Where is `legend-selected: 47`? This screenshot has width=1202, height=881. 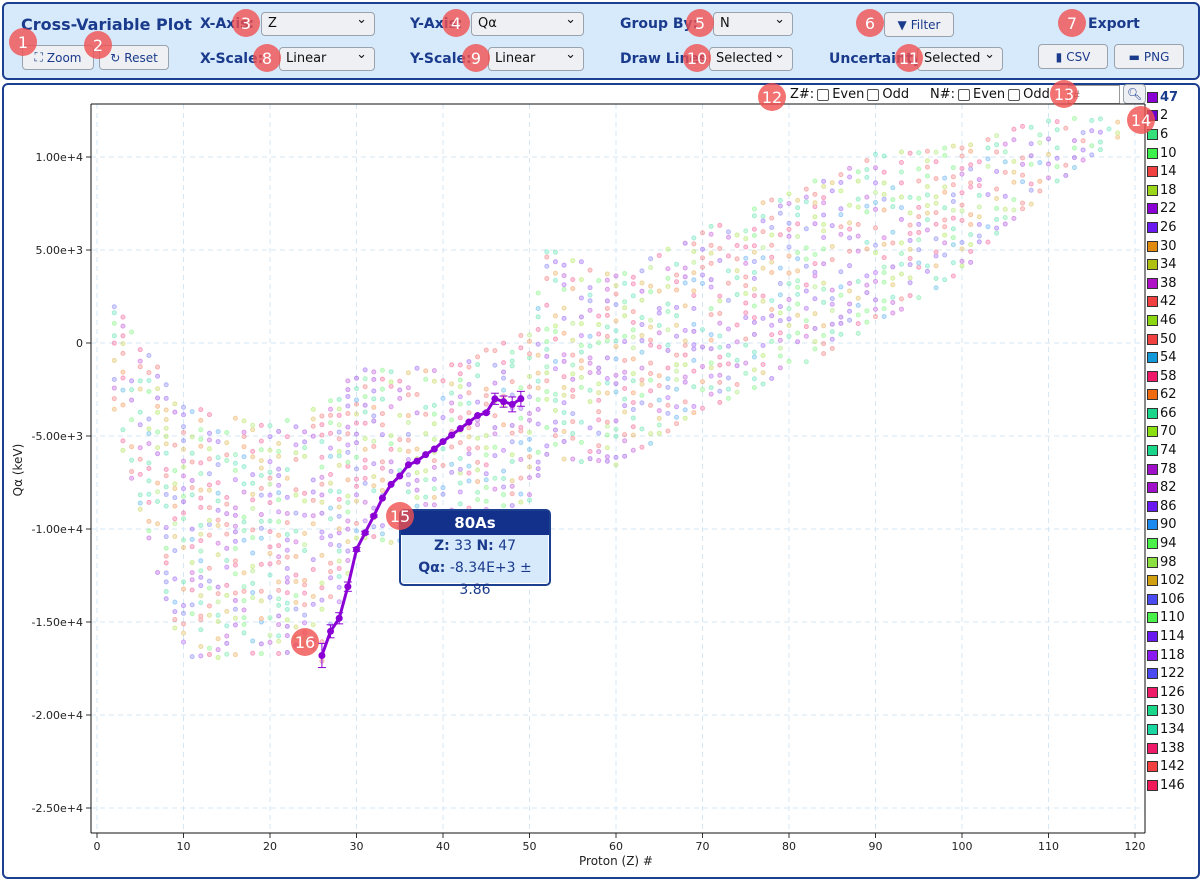 legend-selected: 47 is located at coordinates (1174, 97).